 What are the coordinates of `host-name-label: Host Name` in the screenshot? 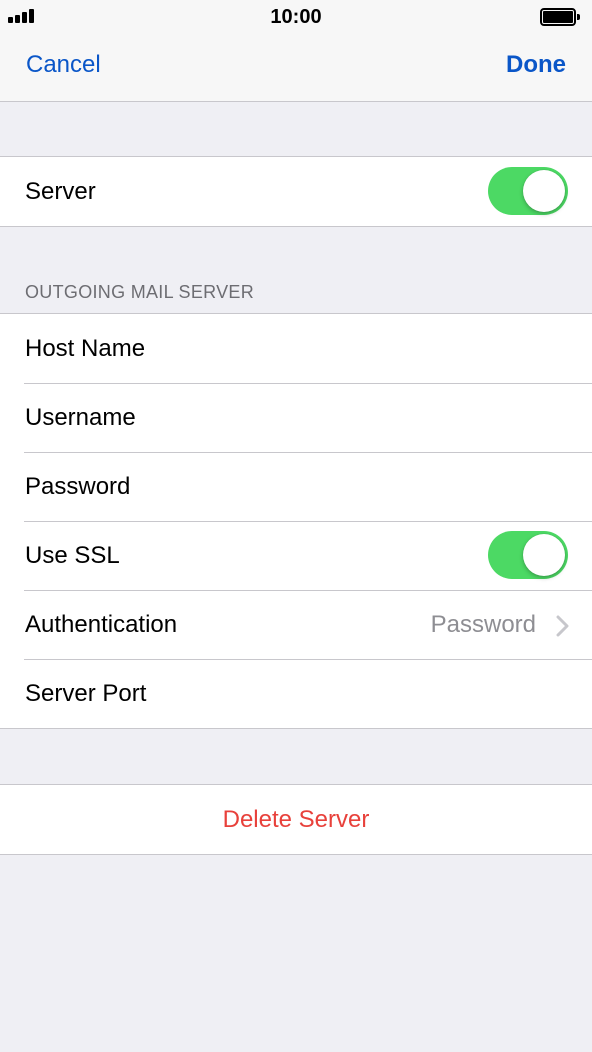 It's located at (85, 348).